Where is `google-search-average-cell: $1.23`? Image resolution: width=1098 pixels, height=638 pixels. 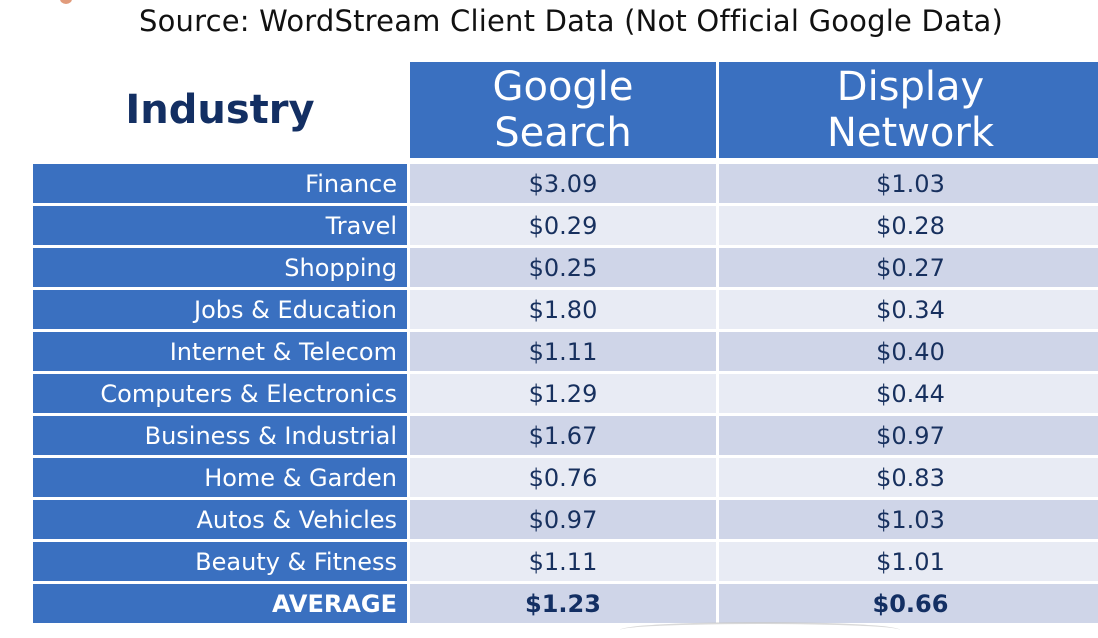
google-search-average-cell: $1.23 is located at coordinates (563, 603).